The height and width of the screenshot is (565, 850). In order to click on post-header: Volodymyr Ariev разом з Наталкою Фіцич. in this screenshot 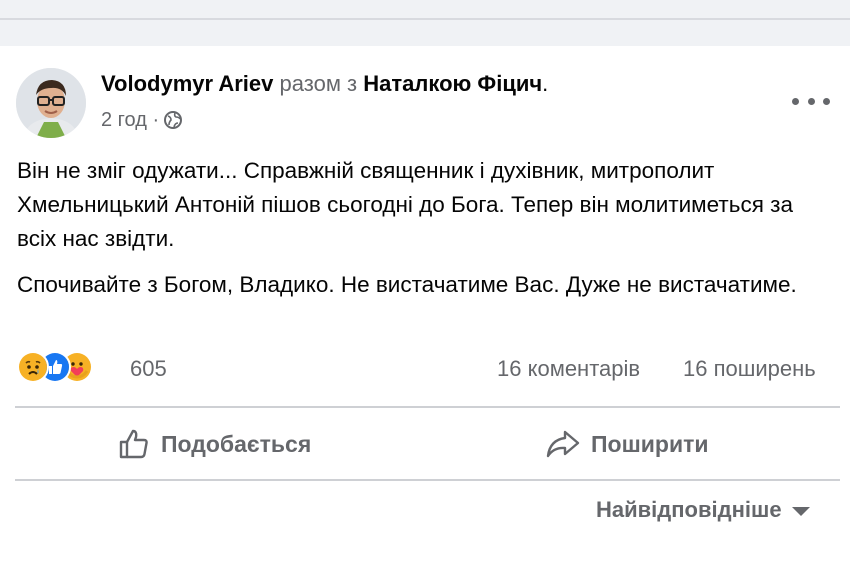, I will do `click(324, 84)`.